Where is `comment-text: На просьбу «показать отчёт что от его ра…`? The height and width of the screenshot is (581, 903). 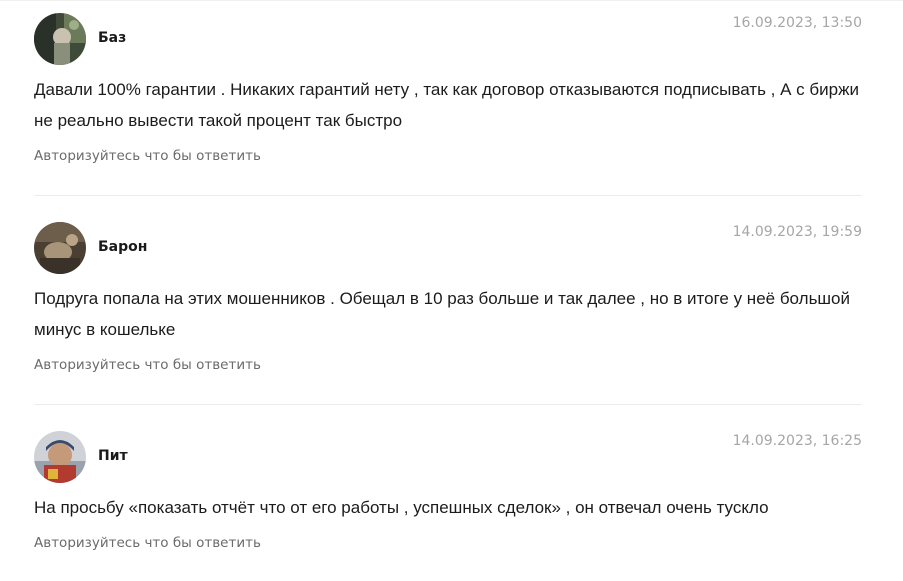 comment-text: На просьбу «показать отчёт что от его ра… is located at coordinates (401, 507).